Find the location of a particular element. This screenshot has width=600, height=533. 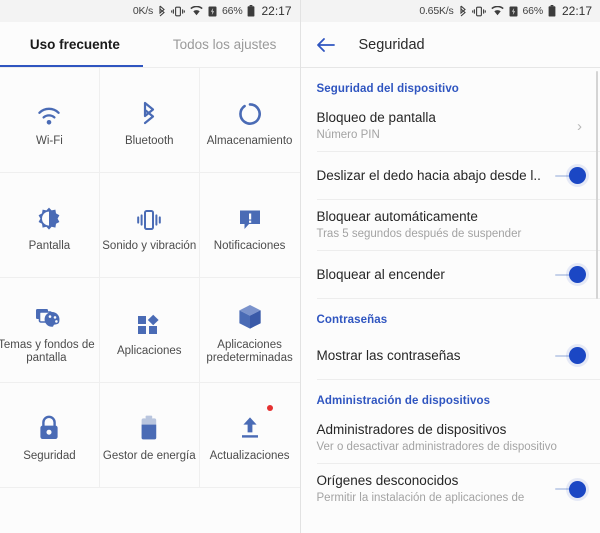

app-bar: Seguridad is located at coordinates (450, 44).